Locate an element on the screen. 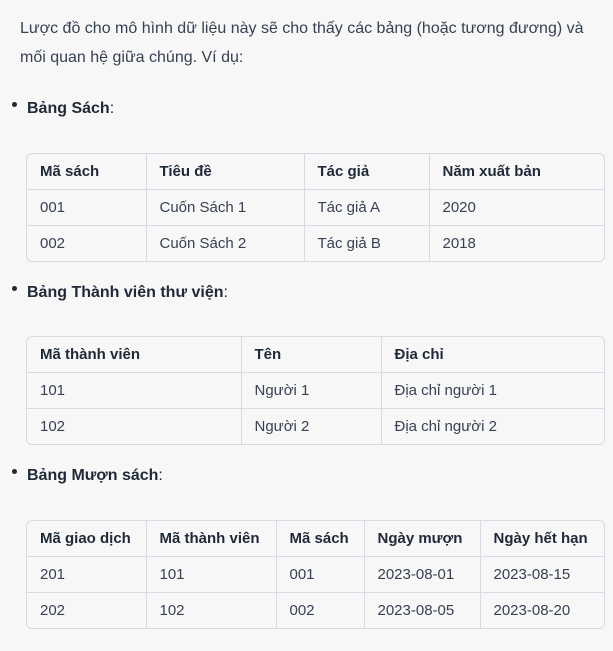  column-header: Năm xuất bản is located at coordinates (516, 172).